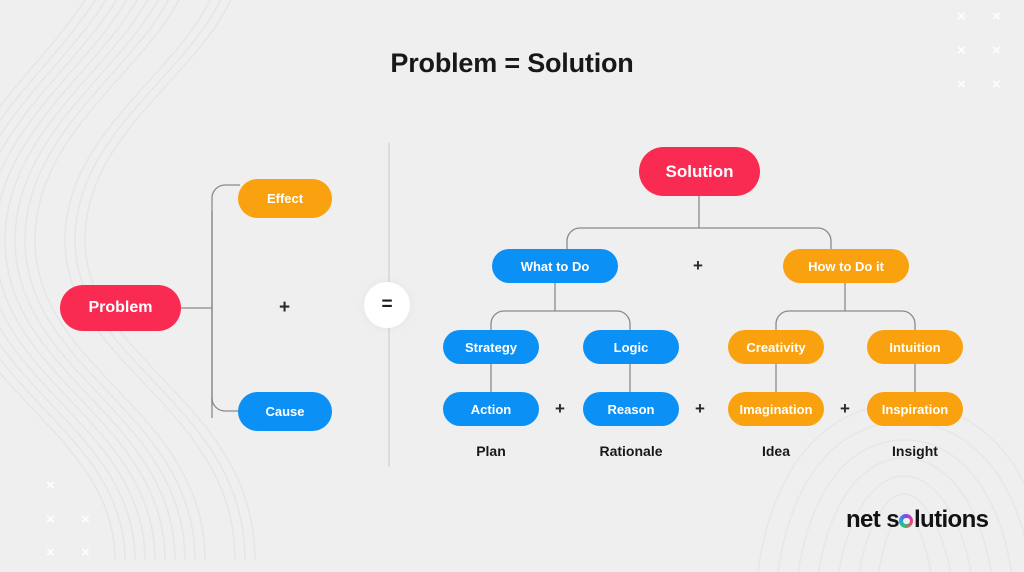 The width and height of the screenshot is (1024, 572). I want to click on logo-word-net: net, so click(863, 519).